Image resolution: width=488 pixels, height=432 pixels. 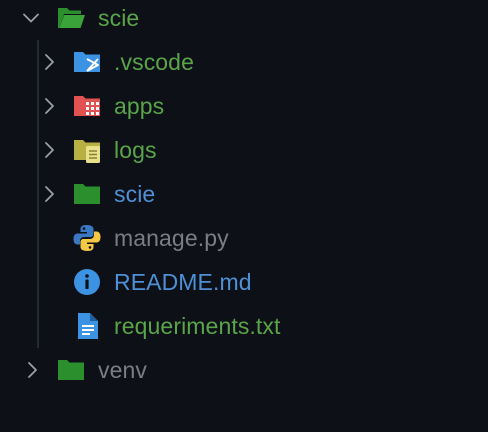 What do you see at coordinates (171, 238) in the screenshot?
I see `tree-item-label: manage.py` at bounding box center [171, 238].